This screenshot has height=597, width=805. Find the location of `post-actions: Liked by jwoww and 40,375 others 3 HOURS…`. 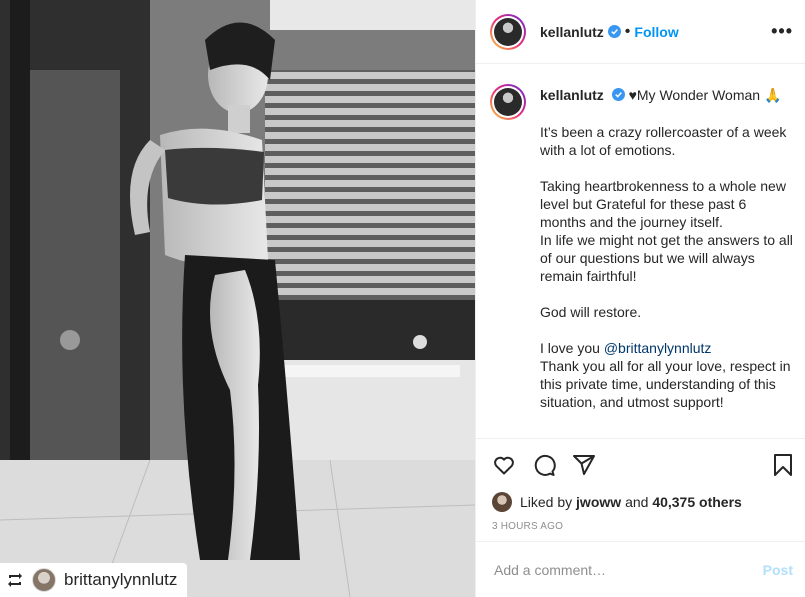

post-actions: Liked by jwoww and 40,375 others 3 HOURS… is located at coordinates (640, 485).